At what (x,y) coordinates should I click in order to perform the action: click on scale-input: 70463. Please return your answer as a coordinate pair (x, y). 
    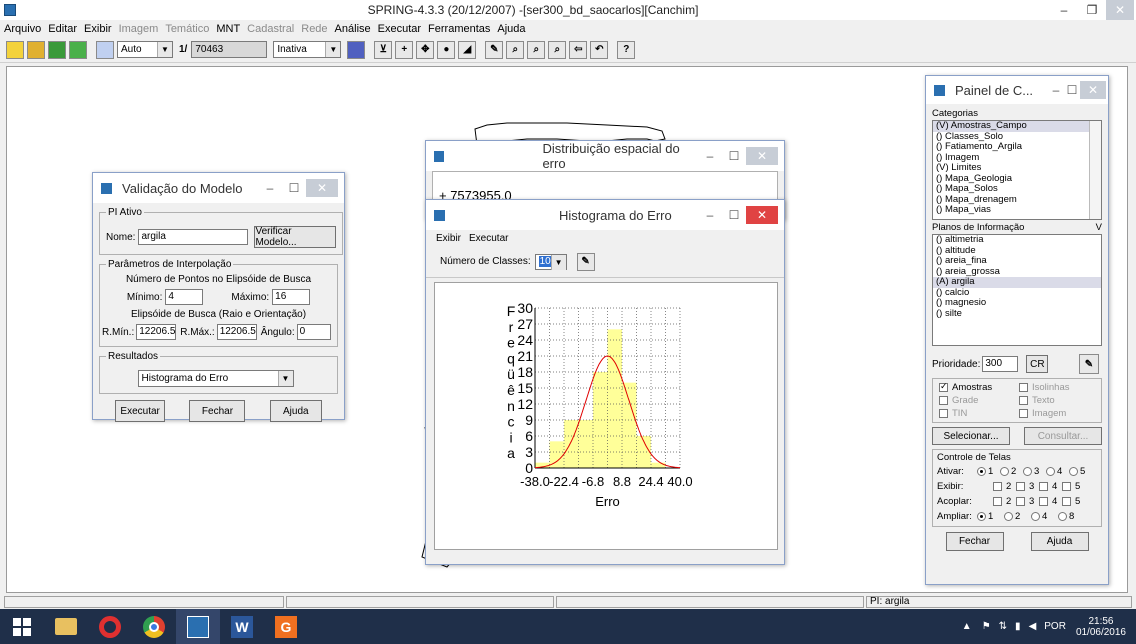
    Looking at the image, I should click on (229, 49).